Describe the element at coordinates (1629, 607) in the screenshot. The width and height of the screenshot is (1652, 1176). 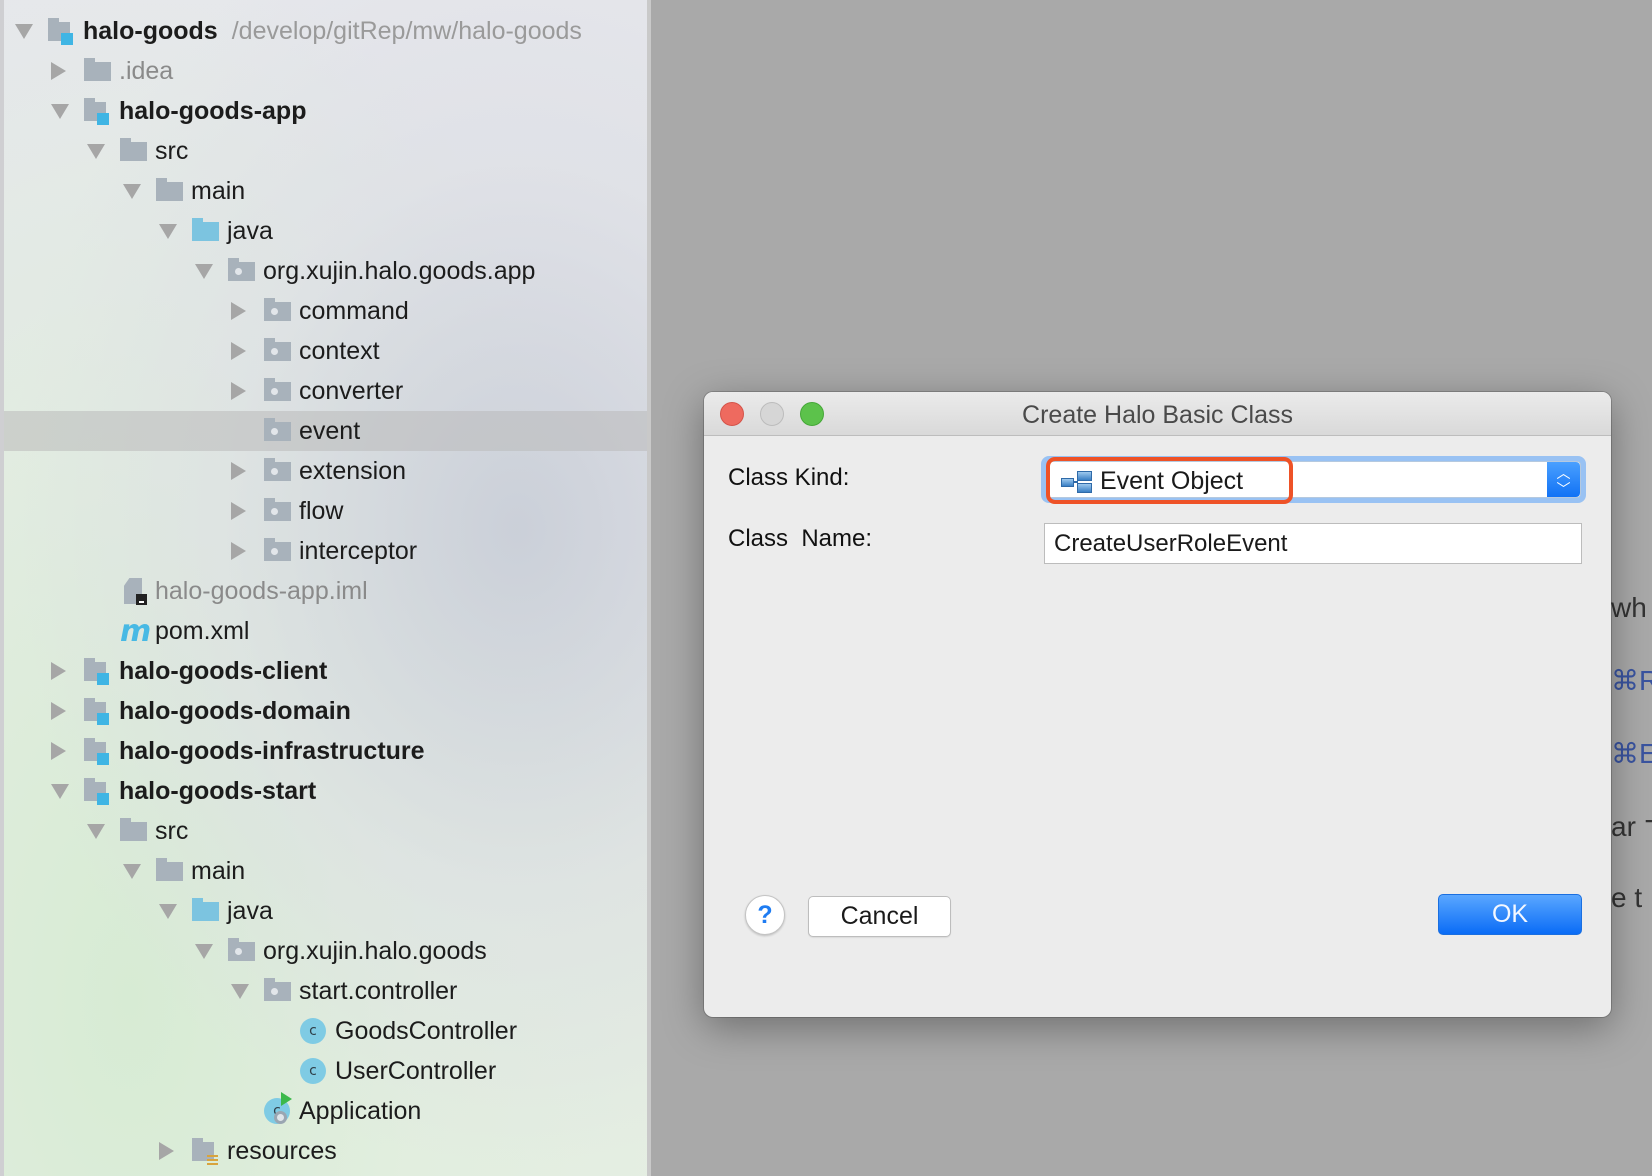
I see `editor-hint-text: wh` at that location.